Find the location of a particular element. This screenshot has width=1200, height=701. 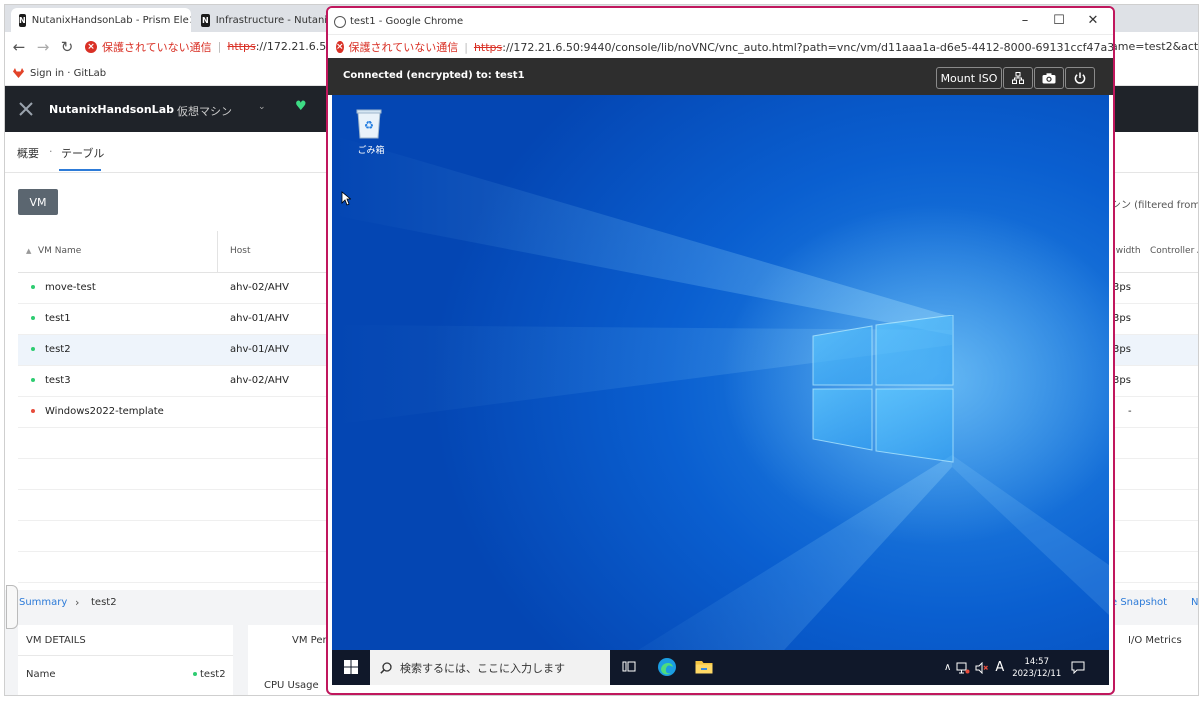

tab-prism-element: N NutanixHandsonLab - Prism Ele ✕ is located at coordinates (101, 20).